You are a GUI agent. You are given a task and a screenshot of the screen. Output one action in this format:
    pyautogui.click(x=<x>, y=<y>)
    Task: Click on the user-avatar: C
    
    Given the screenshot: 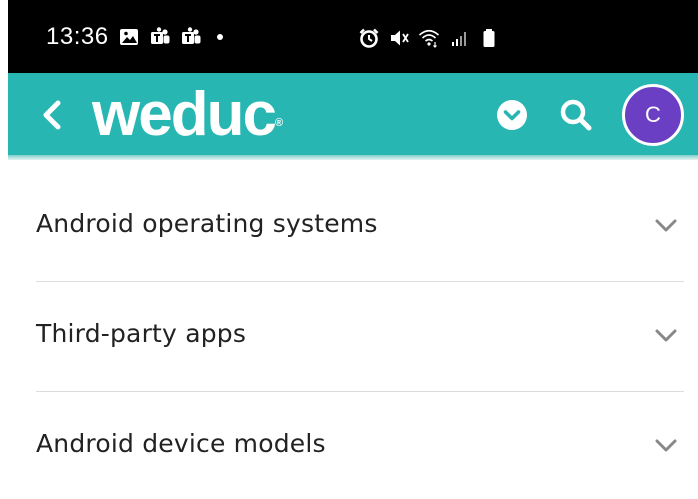 What is the action you would take?
    pyautogui.click(x=653, y=115)
    